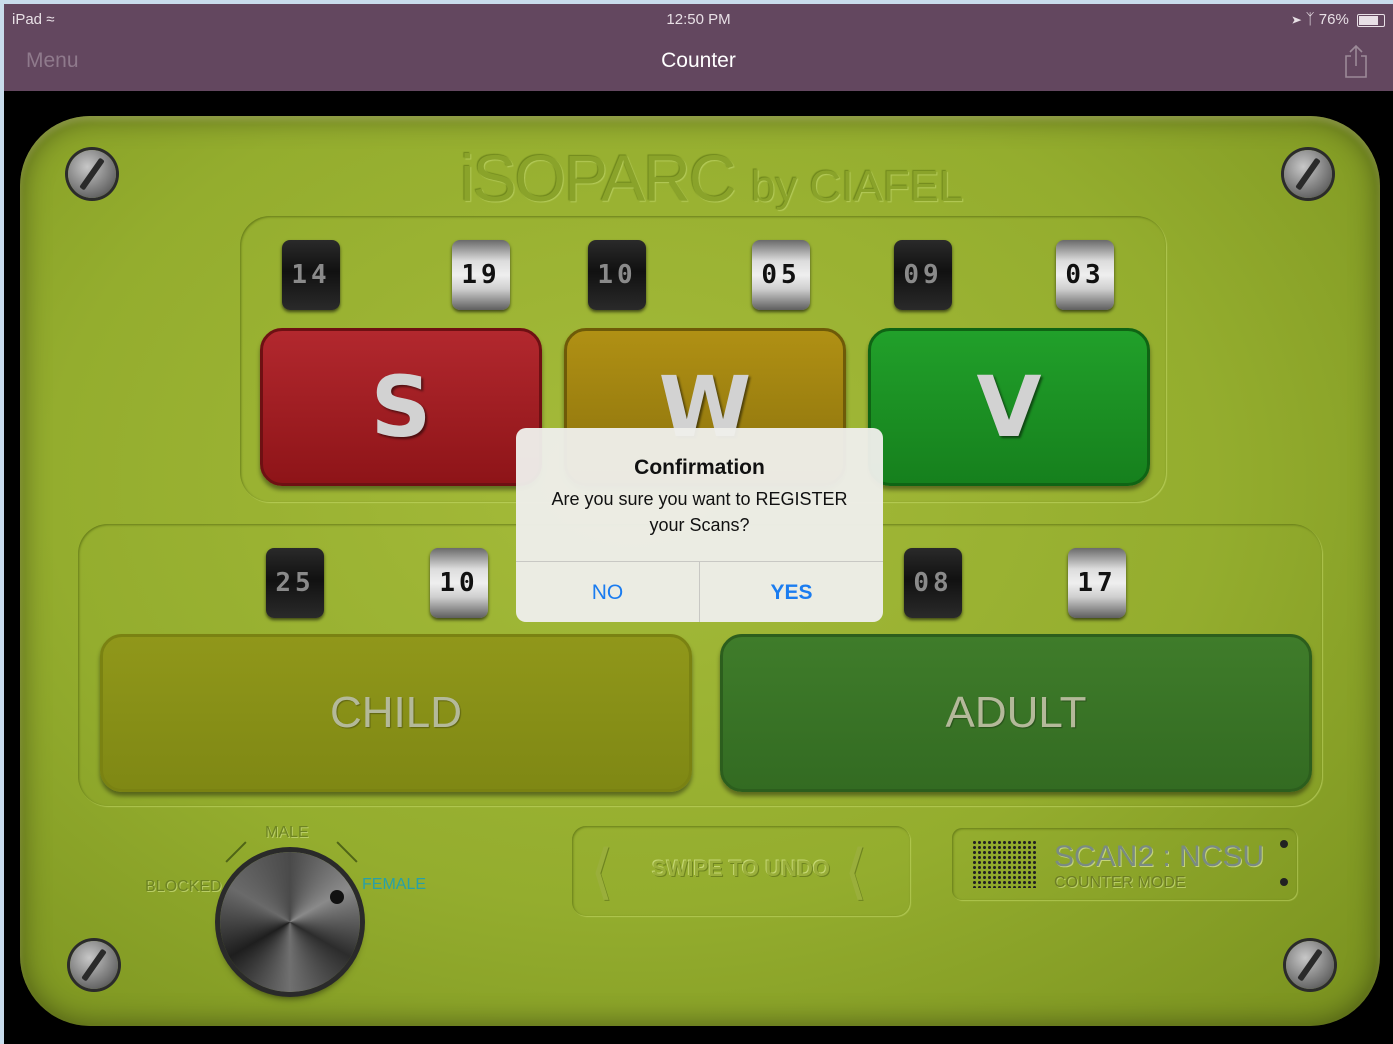  I want to click on brand-logo: iSOPARC by CIAFEL, so click(712, 178).